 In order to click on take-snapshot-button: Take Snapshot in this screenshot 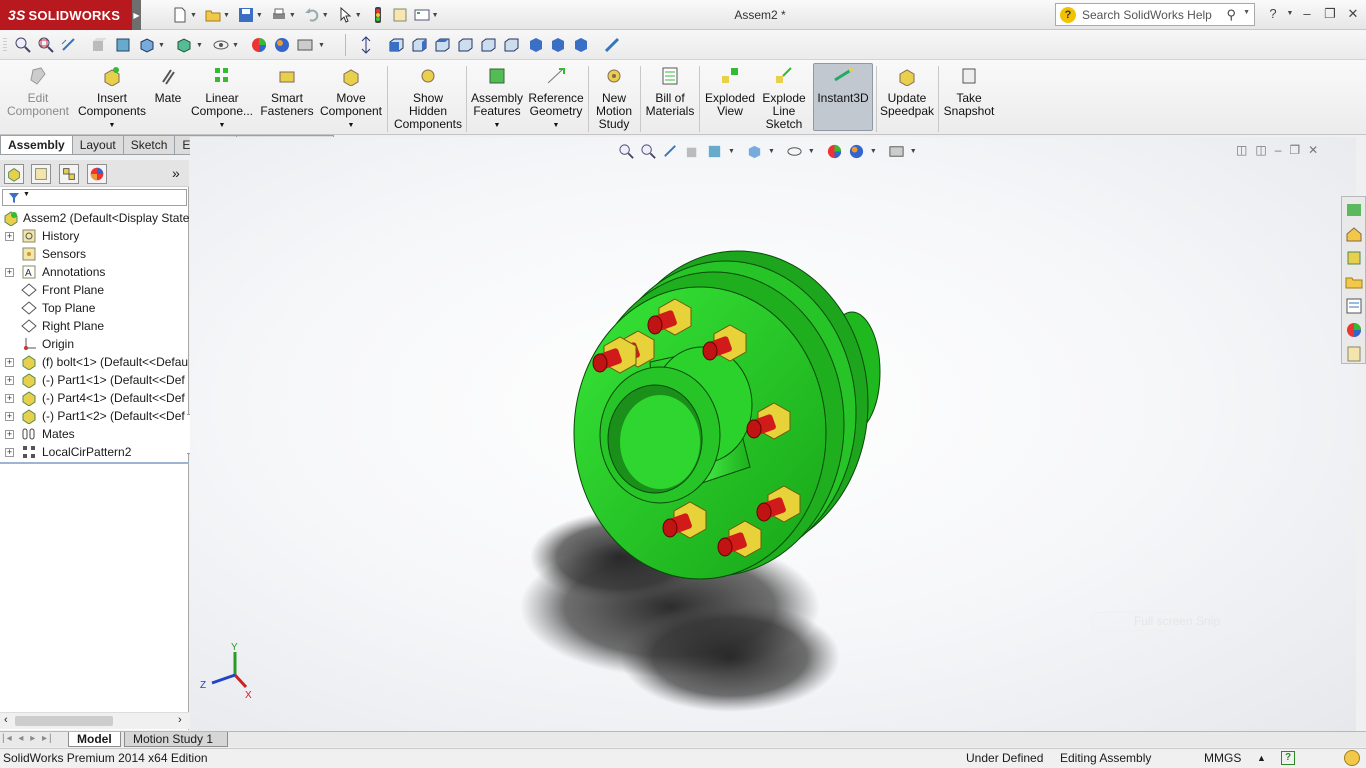, I will do `click(969, 98)`.